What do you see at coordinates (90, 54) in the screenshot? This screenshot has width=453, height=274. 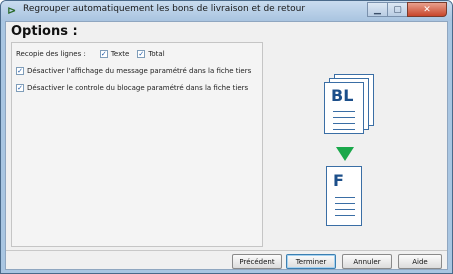 I see `recopie-row: Recopie des lignes : ✓ Texte ✓ Total` at bounding box center [90, 54].